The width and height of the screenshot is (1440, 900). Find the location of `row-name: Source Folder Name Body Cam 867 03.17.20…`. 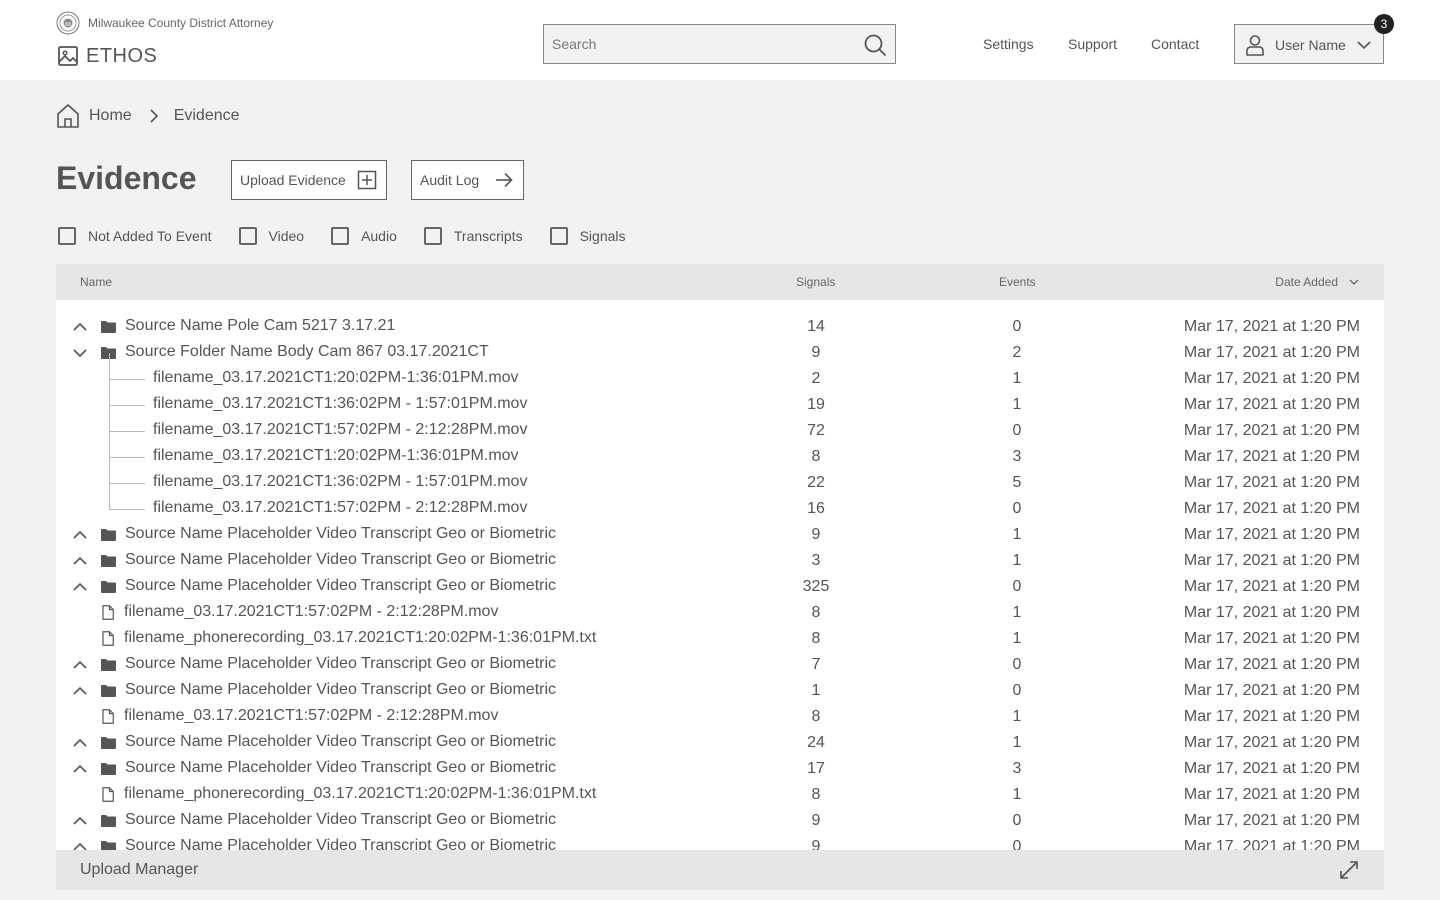

row-name: Source Folder Name Body Cam 867 03.17.20… is located at coordinates (307, 352).